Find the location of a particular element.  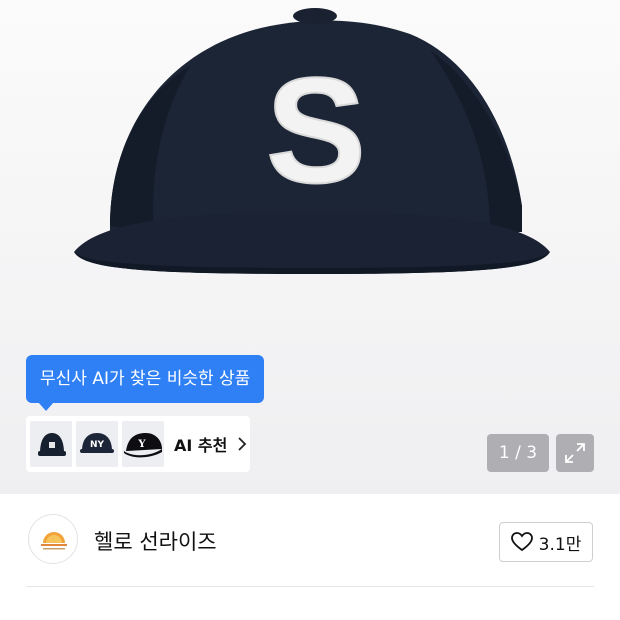

brand-logo is located at coordinates (53, 539).